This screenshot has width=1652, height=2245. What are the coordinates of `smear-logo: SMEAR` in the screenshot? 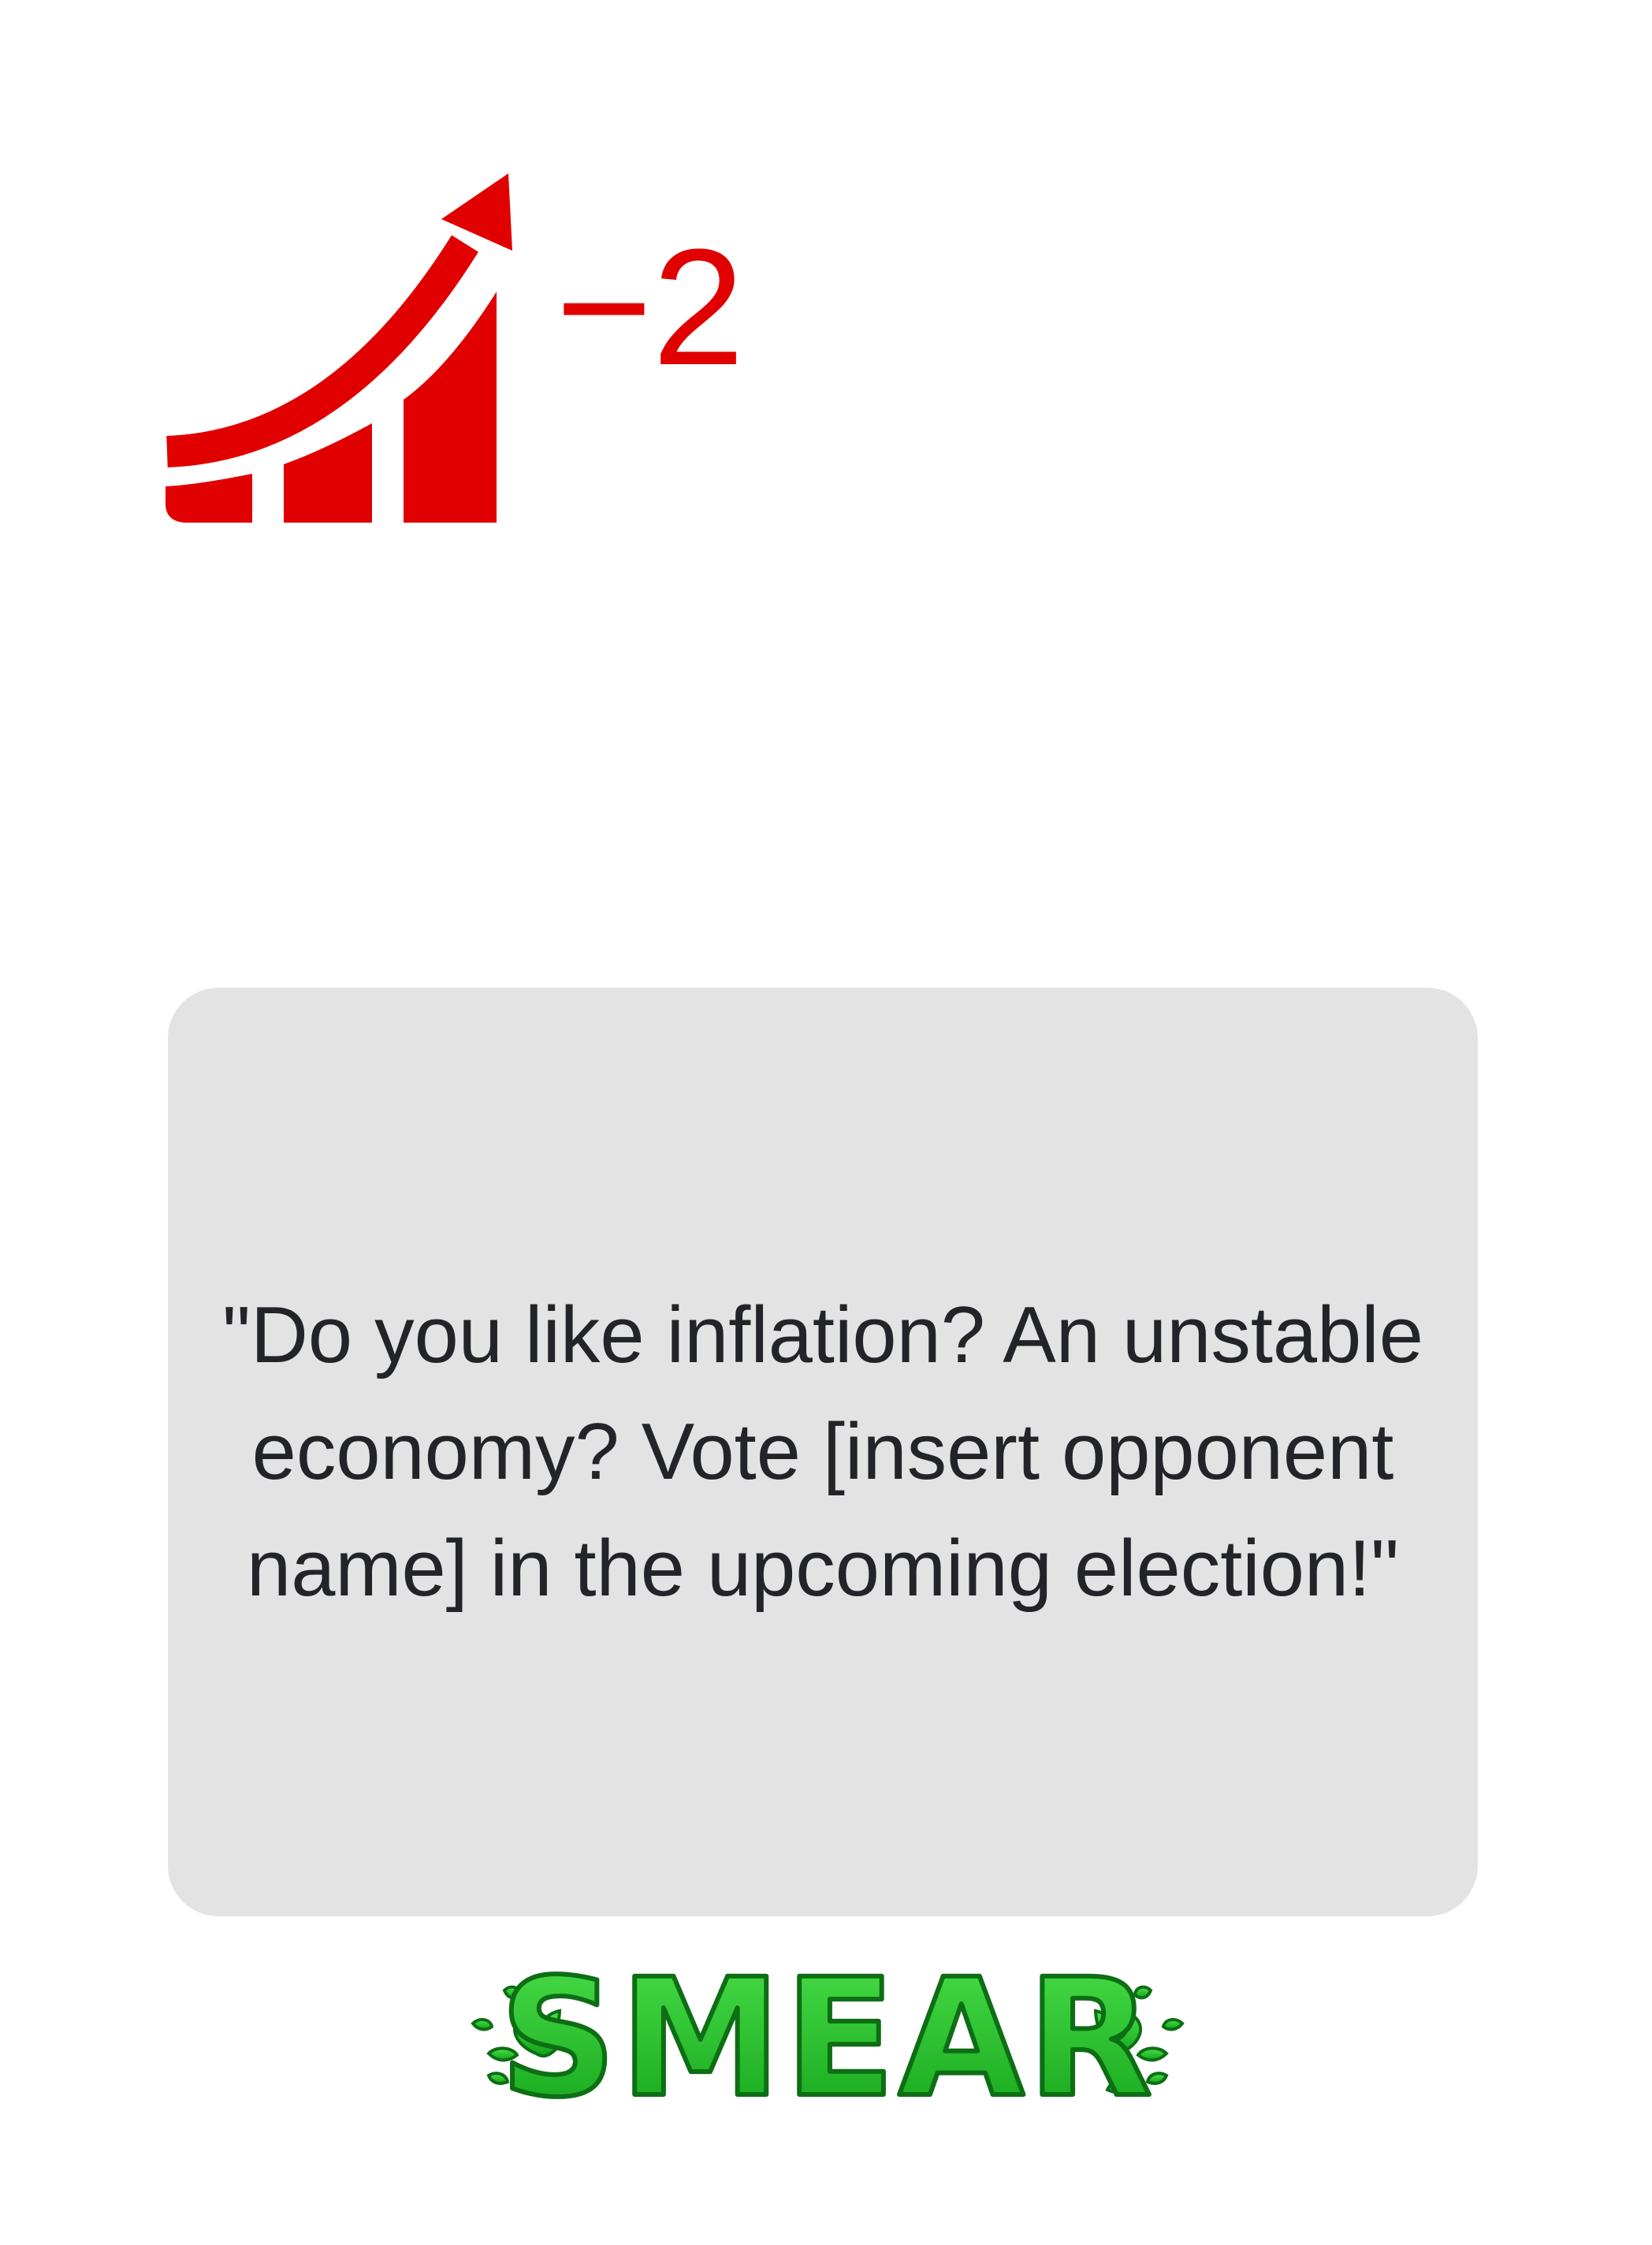 It's located at (828, 2033).